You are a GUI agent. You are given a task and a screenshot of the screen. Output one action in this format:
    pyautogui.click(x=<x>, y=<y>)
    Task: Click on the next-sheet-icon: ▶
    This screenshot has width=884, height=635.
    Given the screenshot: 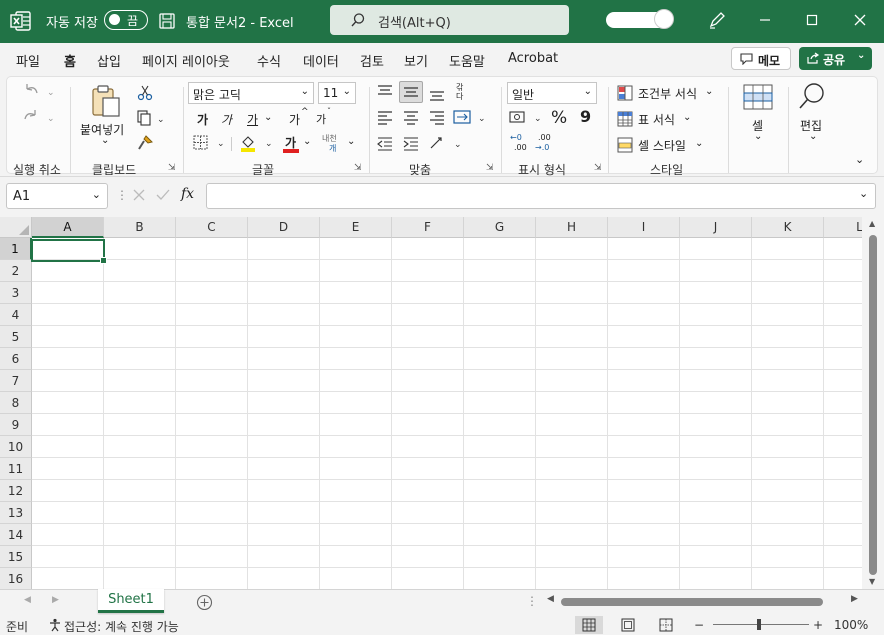 What is the action you would take?
    pyautogui.click(x=55, y=600)
    